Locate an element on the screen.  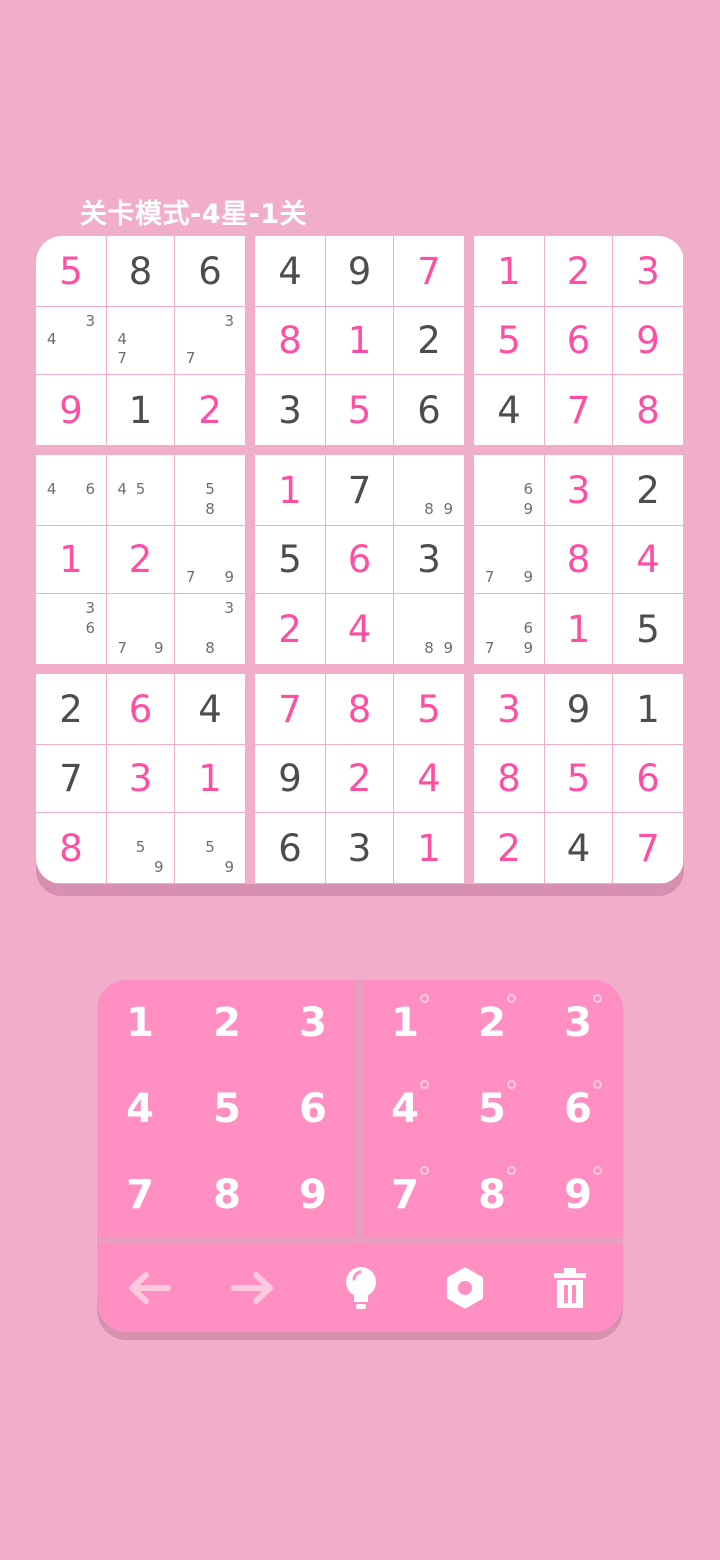
delete-button is located at coordinates (570, 1288).